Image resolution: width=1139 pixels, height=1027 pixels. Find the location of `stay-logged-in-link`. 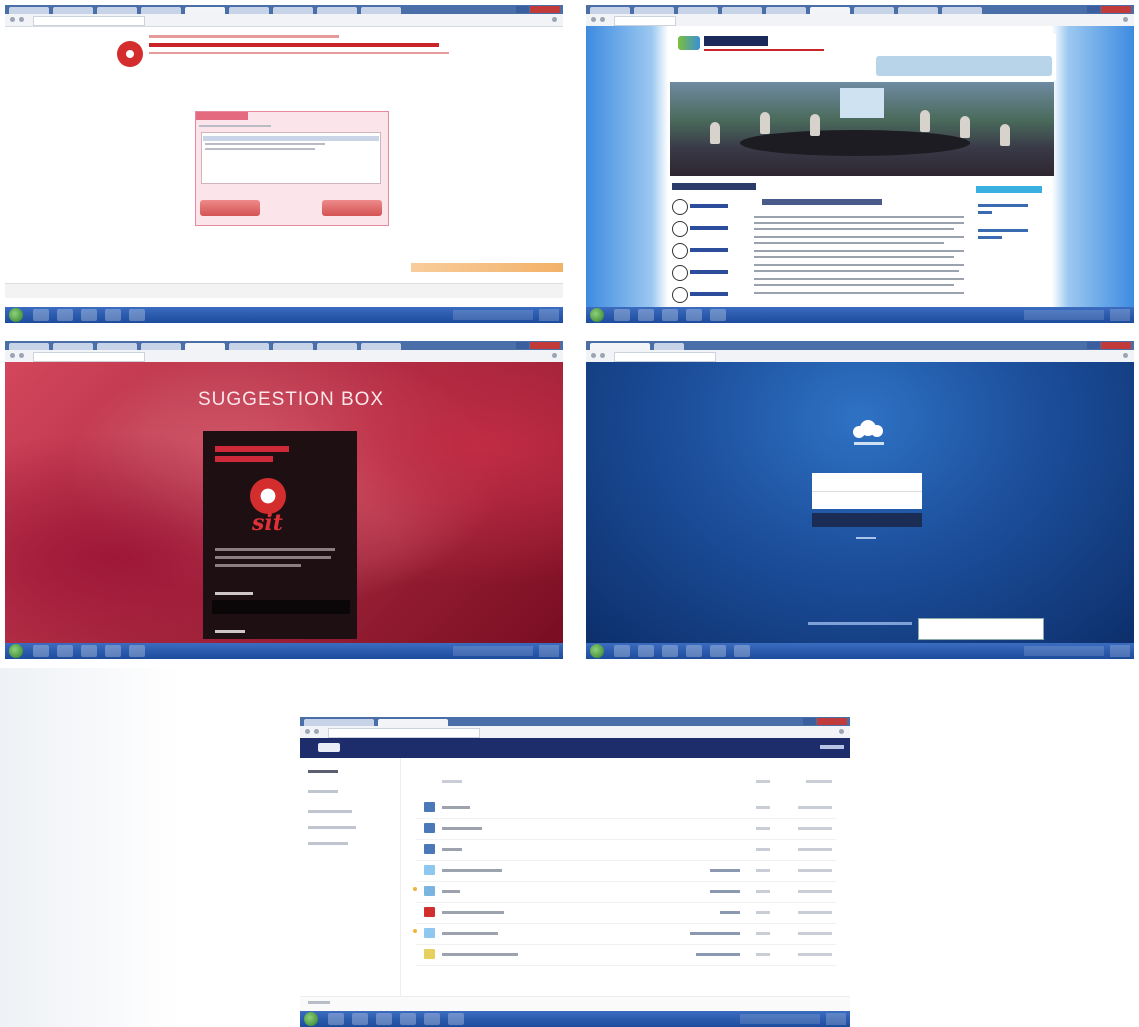

stay-logged-in-link is located at coordinates (866, 538).